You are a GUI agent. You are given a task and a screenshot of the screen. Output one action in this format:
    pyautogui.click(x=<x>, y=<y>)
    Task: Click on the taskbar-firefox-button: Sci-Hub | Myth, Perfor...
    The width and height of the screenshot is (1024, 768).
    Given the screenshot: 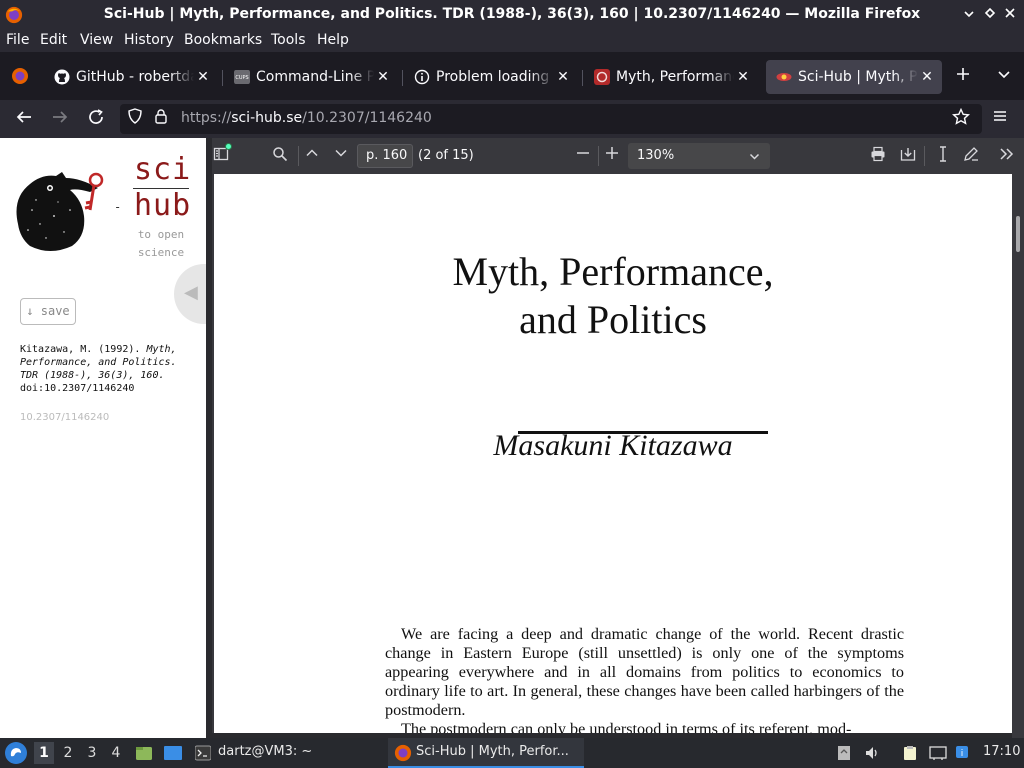 What is the action you would take?
    pyautogui.click(x=486, y=753)
    